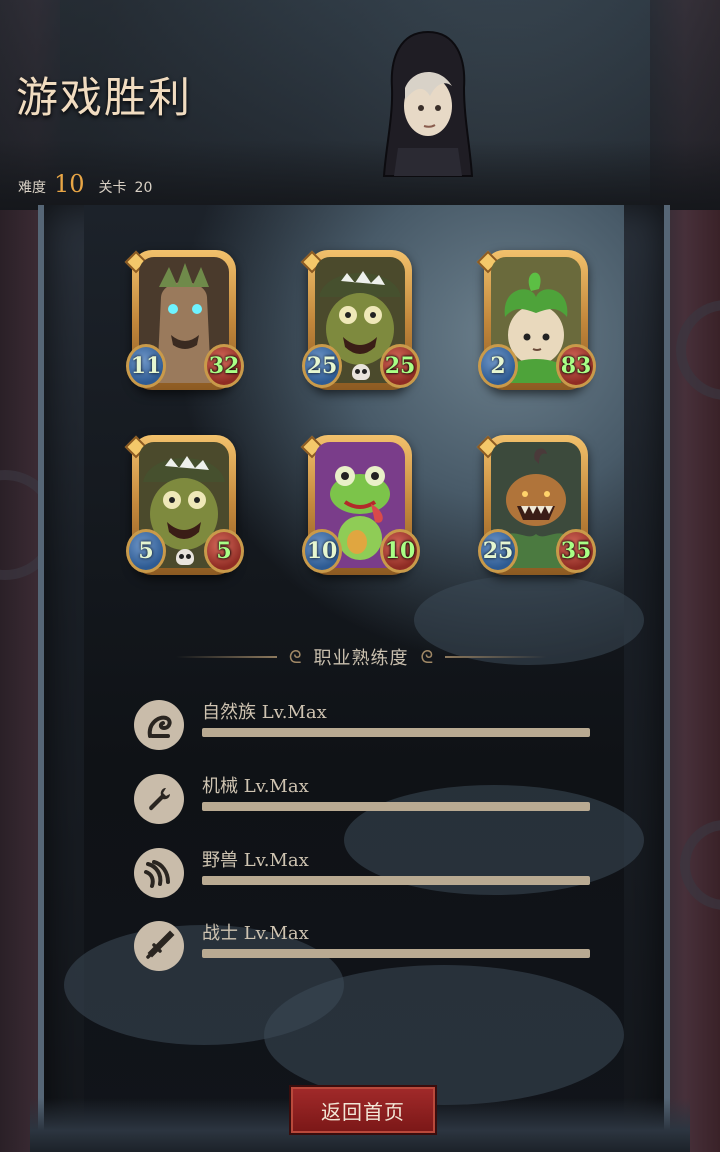 Image resolution: width=720 pixels, height=1152 pixels. Describe the element at coordinates (104, 97) in the screenshot. I see `page-title: 游戏胜利` at that location.